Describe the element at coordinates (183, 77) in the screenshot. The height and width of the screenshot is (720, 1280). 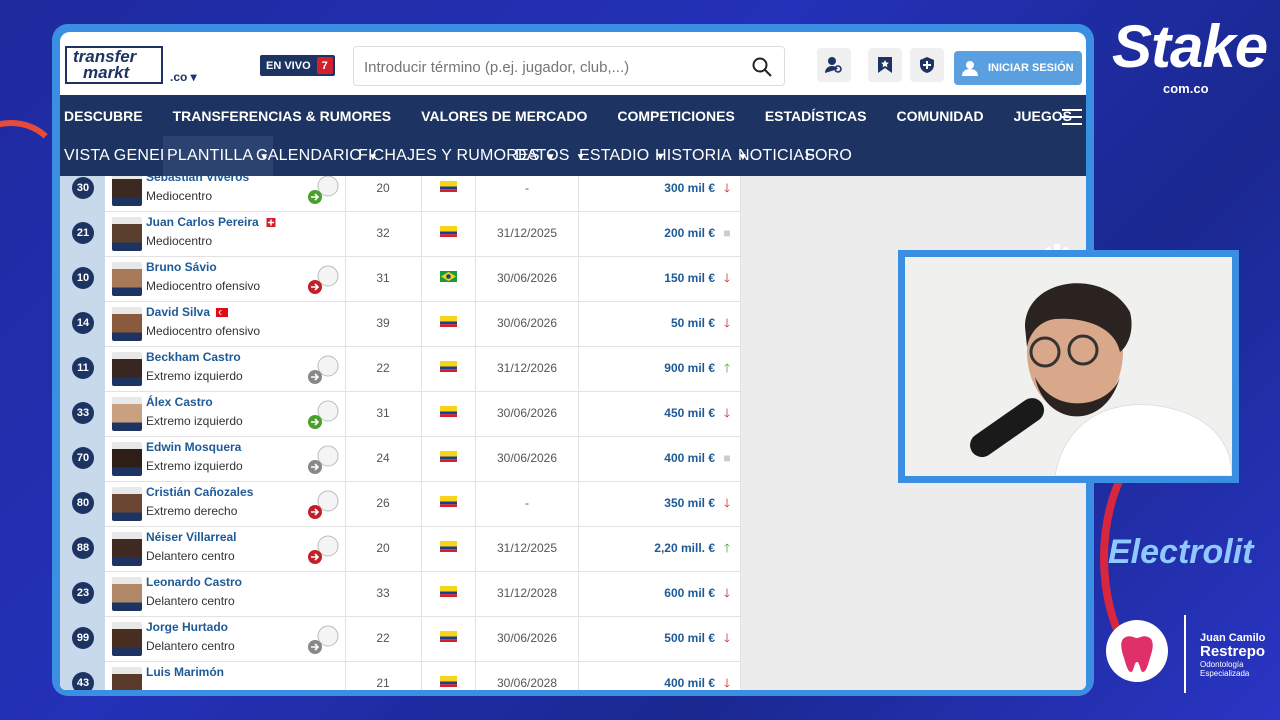
I see `domain-selector: .co ▾` at that location.